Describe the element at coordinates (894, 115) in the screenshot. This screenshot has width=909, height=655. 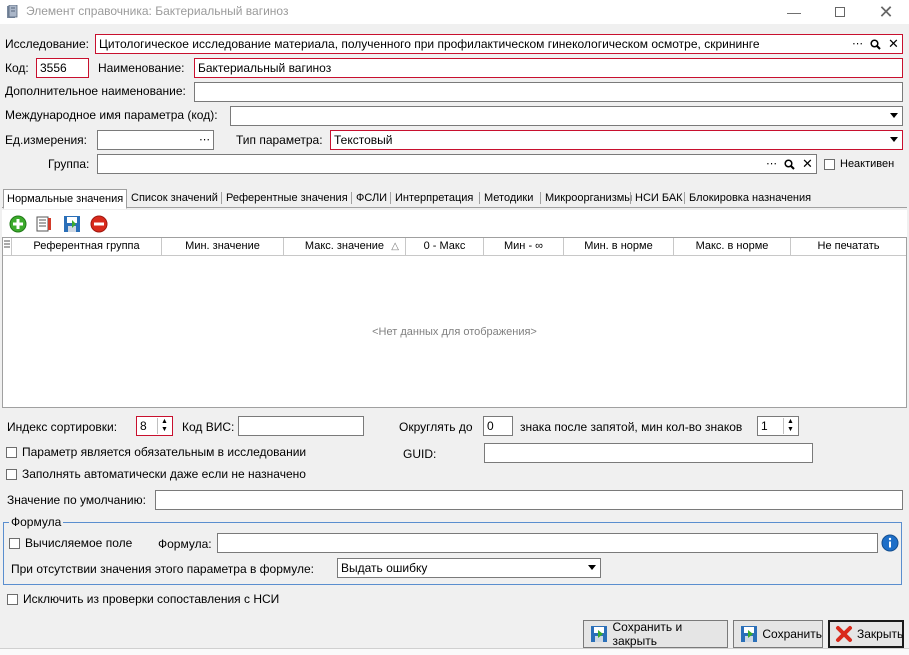
I see `chevron-down-icon` at that location.